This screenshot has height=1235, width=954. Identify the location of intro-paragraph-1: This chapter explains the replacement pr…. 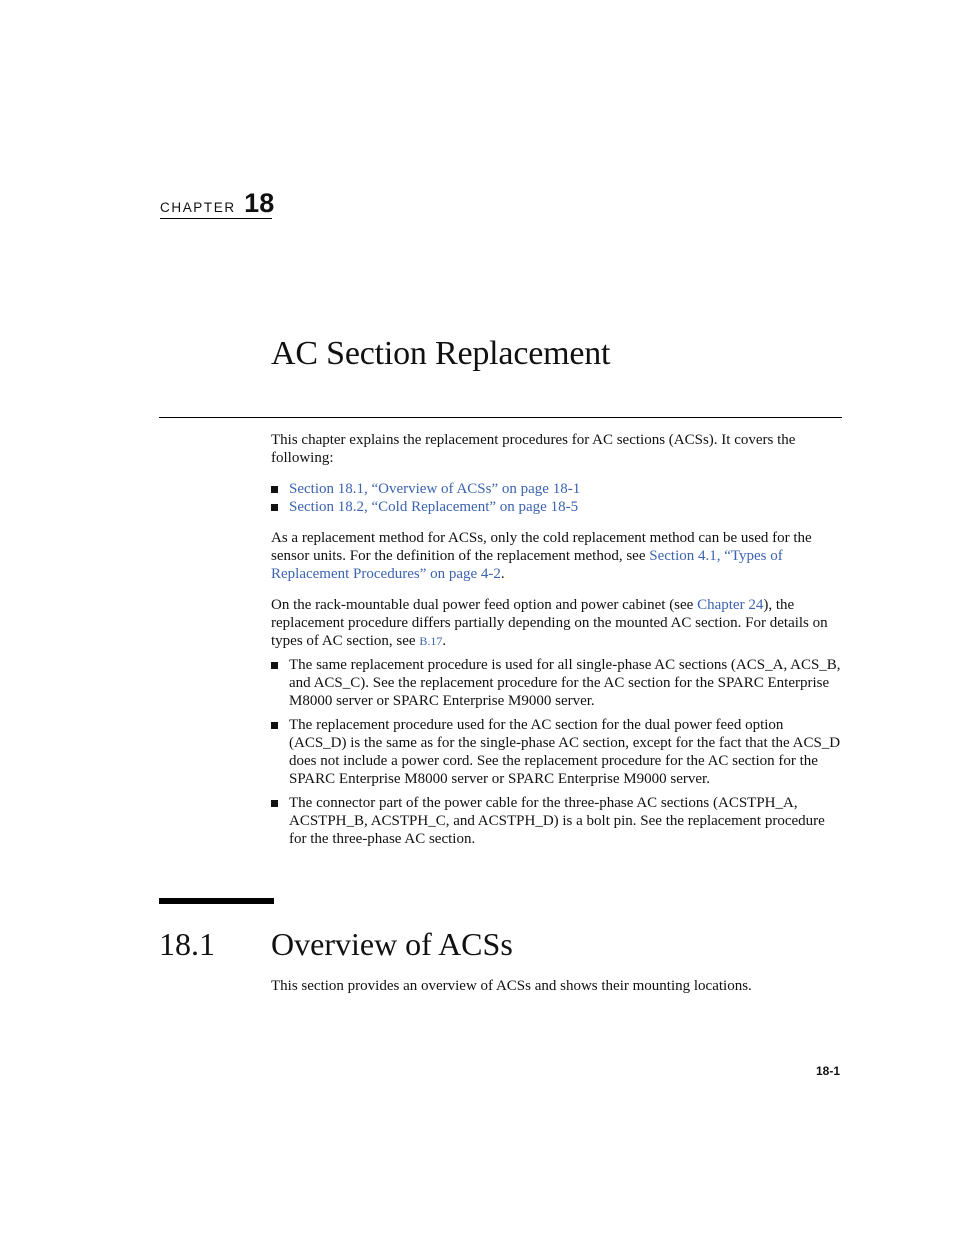
(533, 449).